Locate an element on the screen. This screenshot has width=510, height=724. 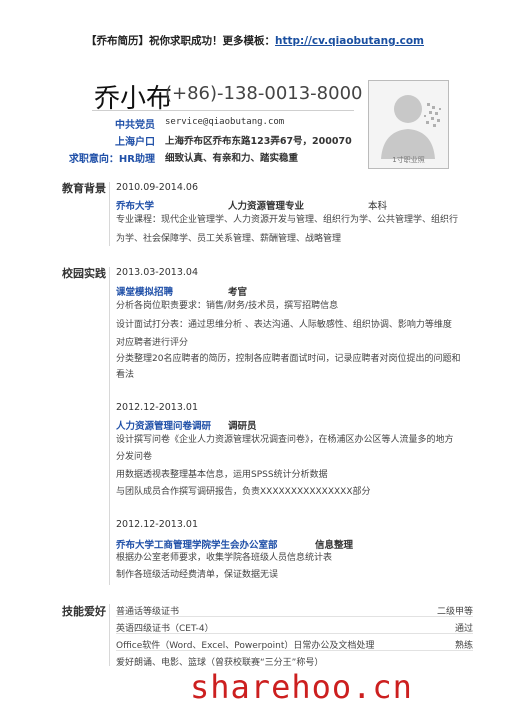
campus-item-role: 调研员 is located at coordinates (242, 426).